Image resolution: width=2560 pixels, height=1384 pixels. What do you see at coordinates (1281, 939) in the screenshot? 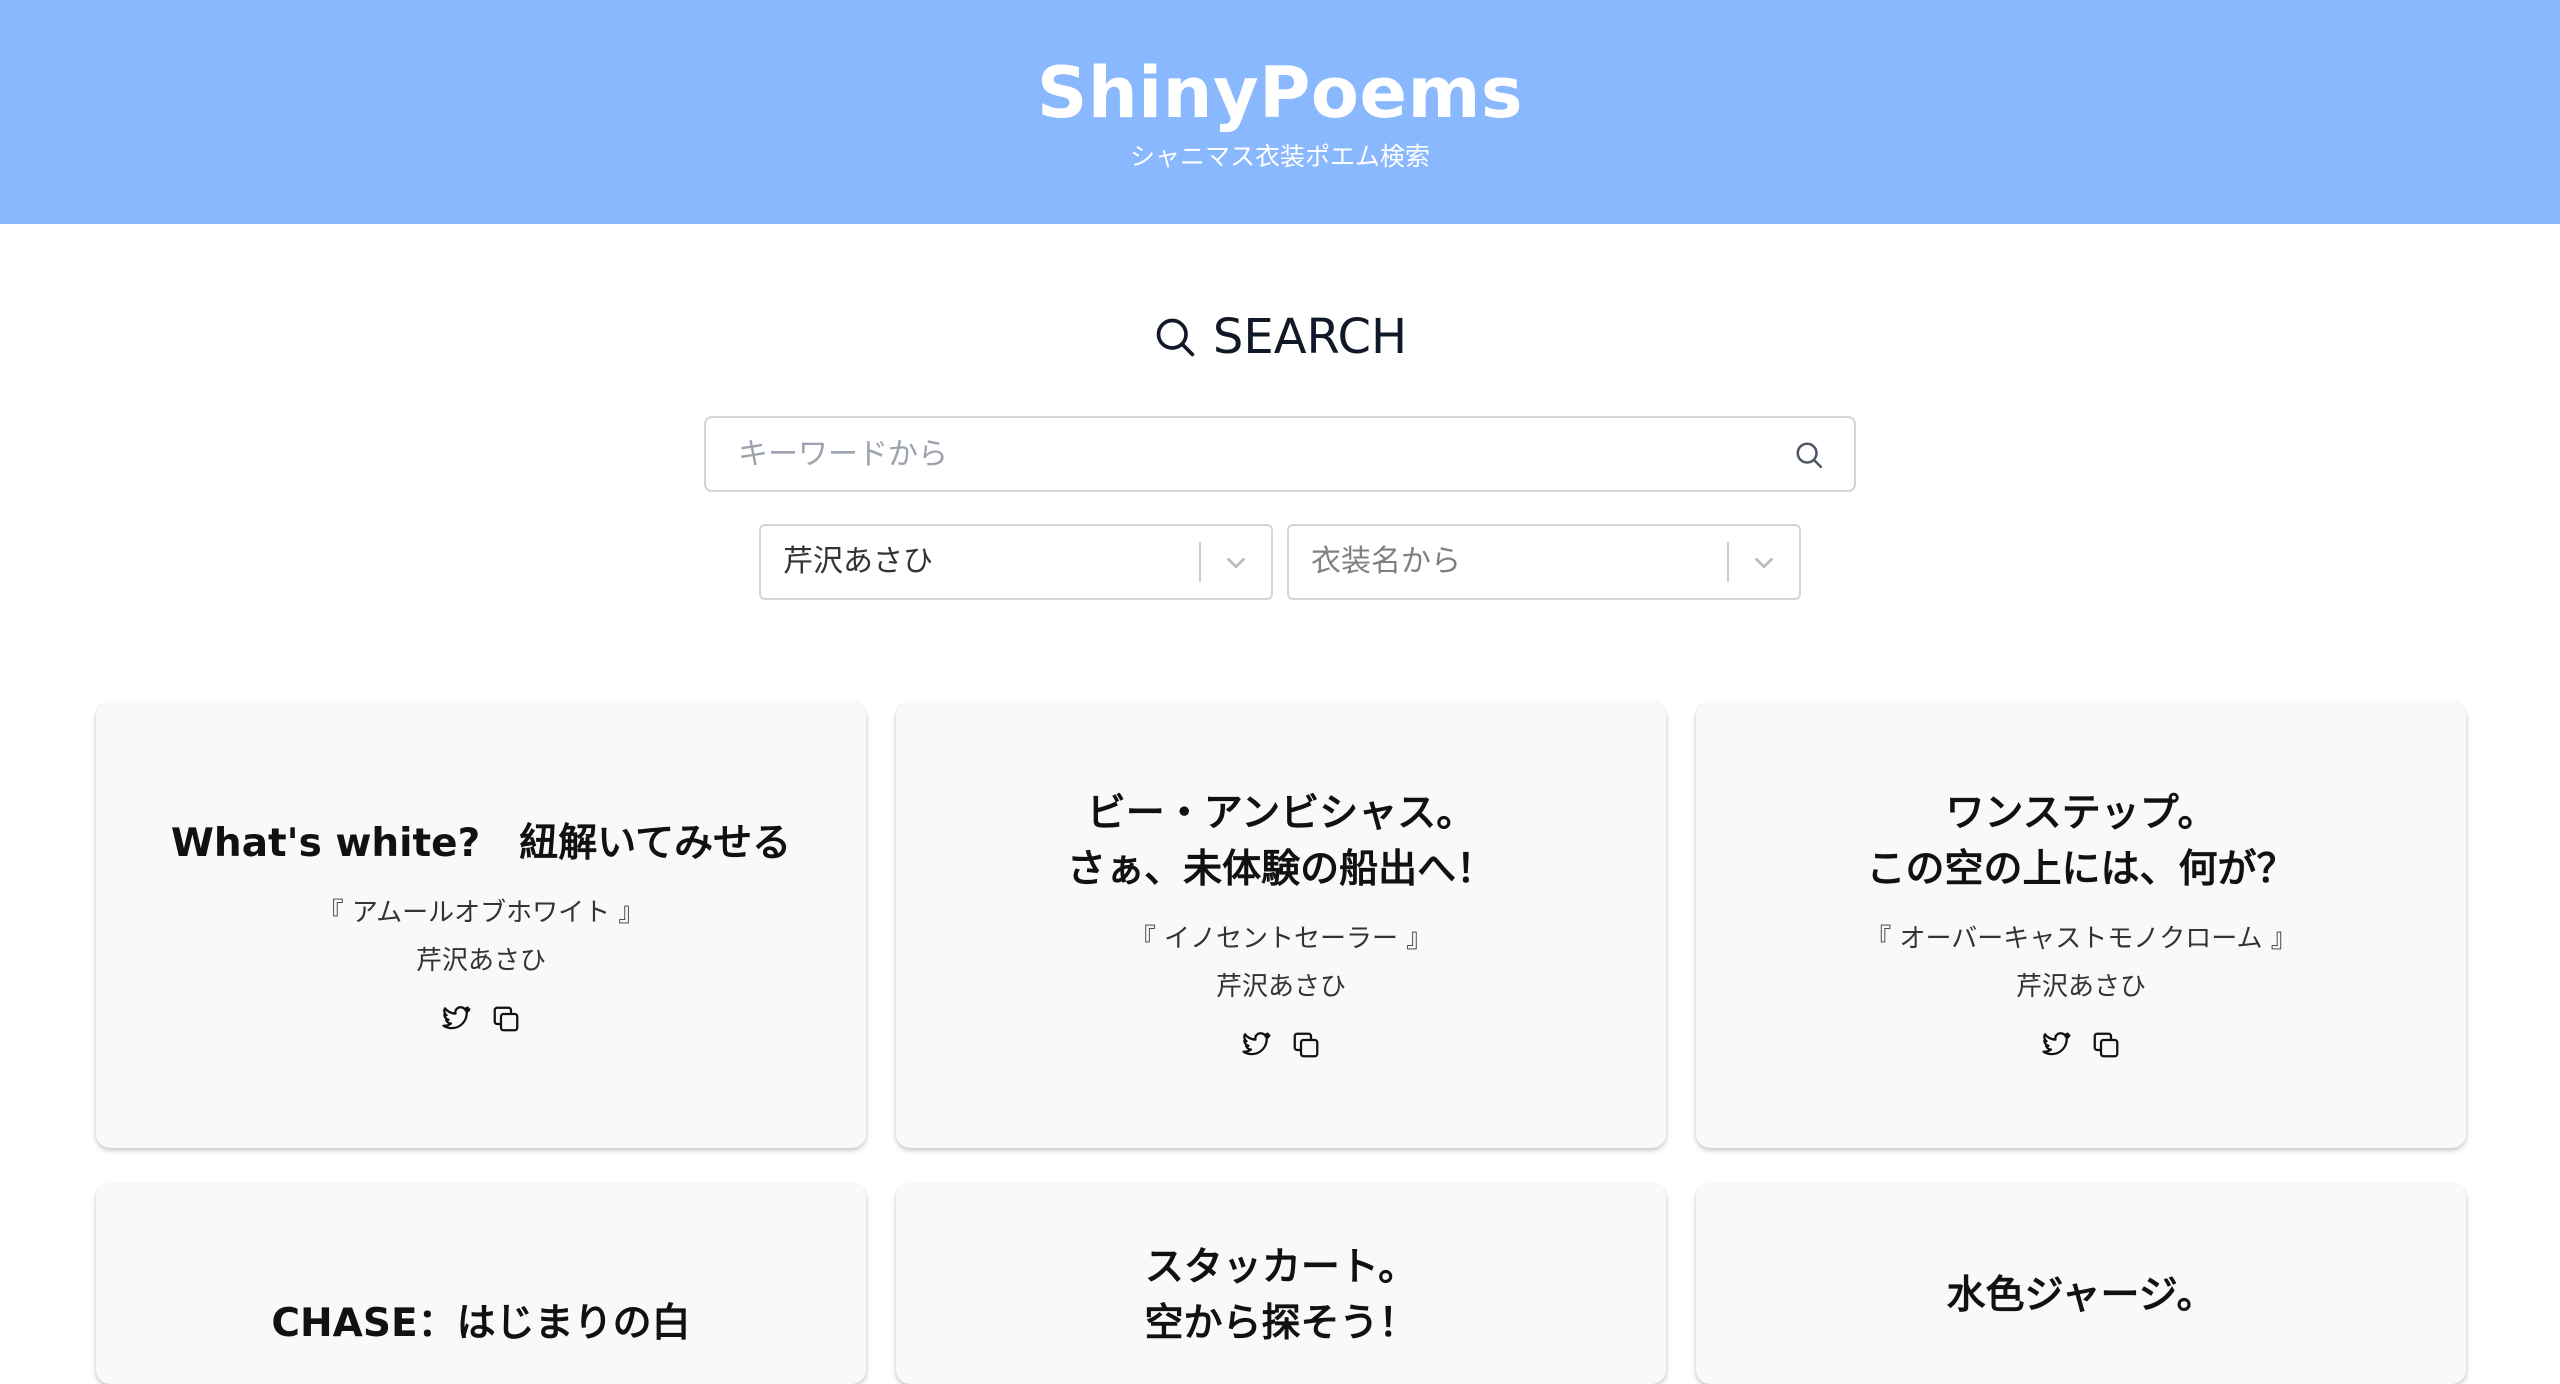
I see `costume-name: 『 イノセントセーラー 』` at bounding box center [1281, 939].